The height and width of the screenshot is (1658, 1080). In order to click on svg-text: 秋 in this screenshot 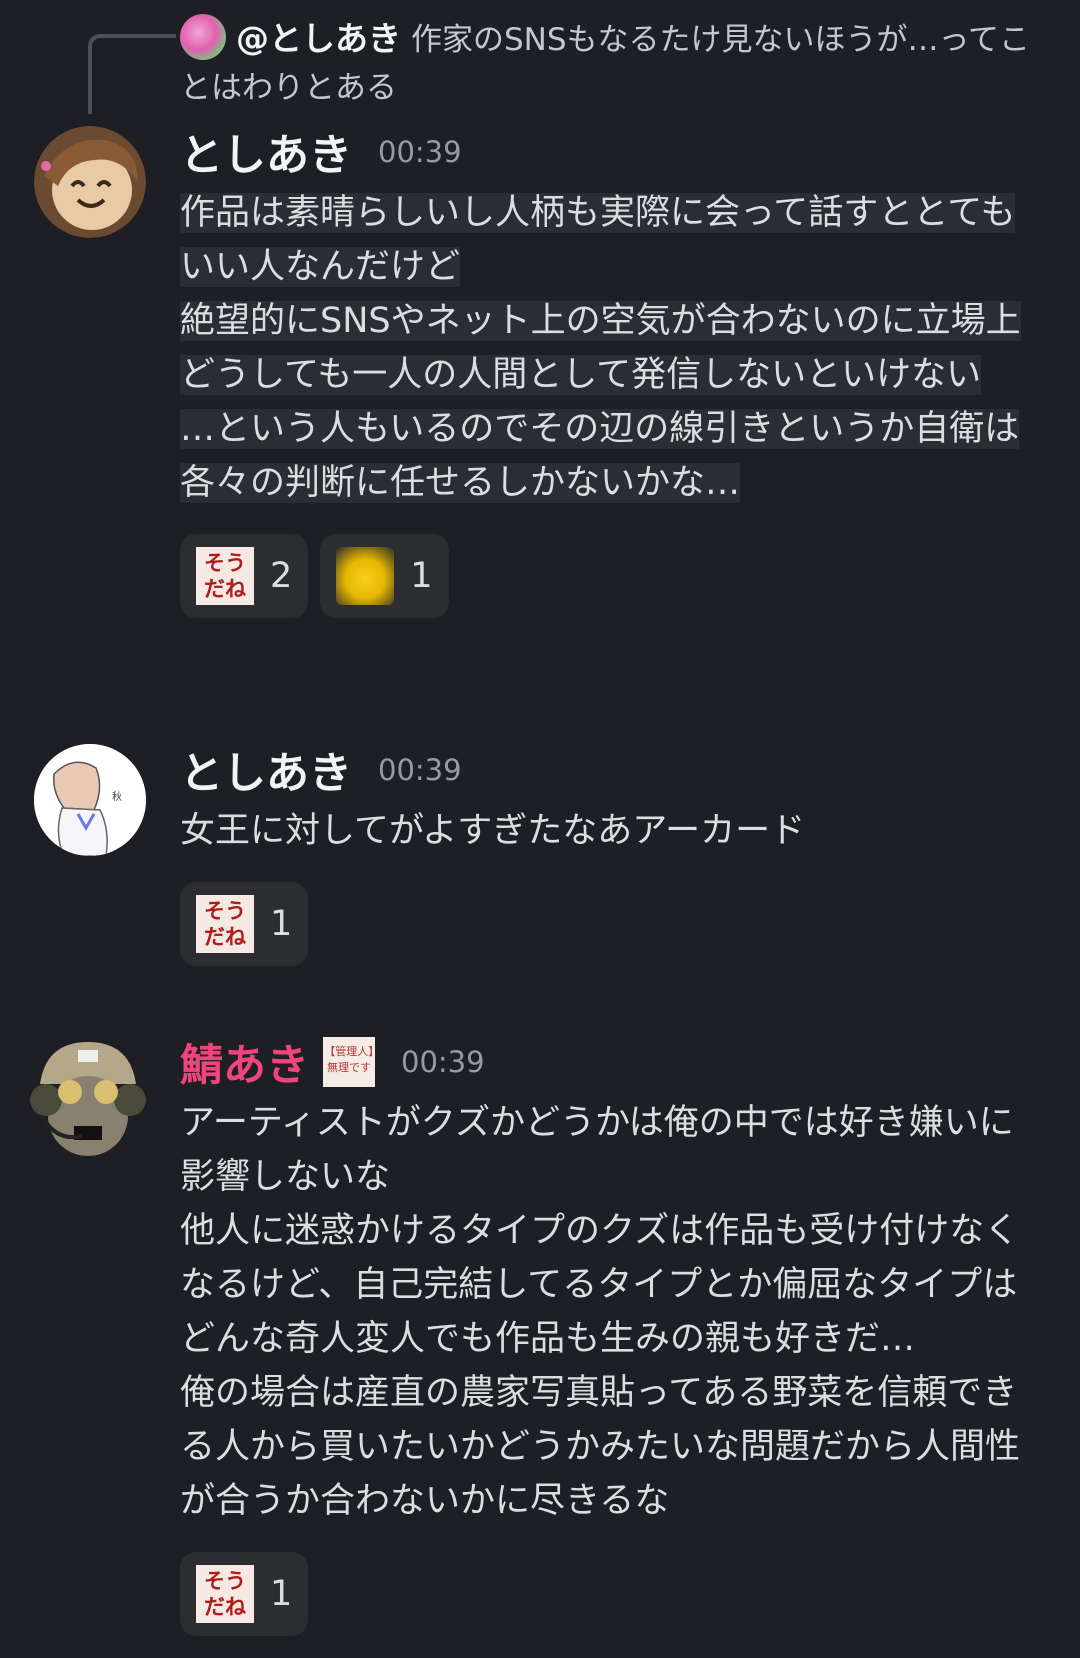, I will do `click(117, 796)`.